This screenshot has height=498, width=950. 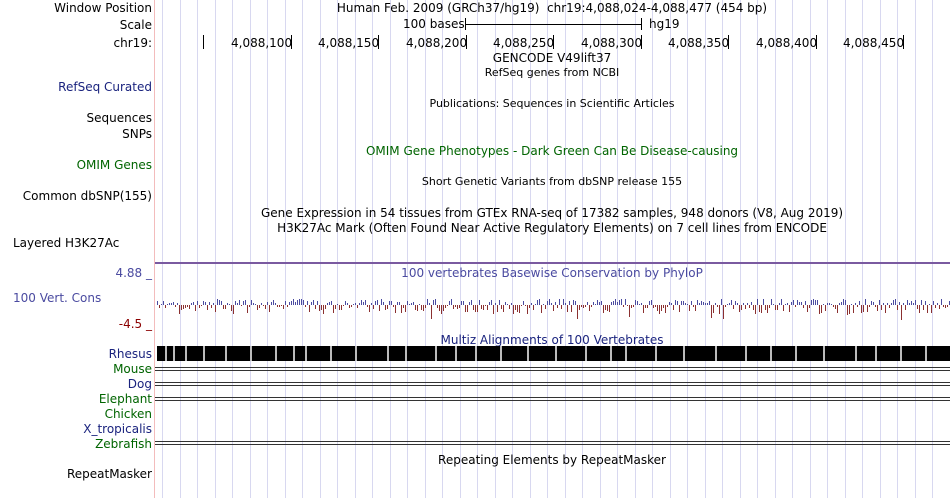 I want to click on species-label-rhesus: Rhesus, so click(x=130, y=354).